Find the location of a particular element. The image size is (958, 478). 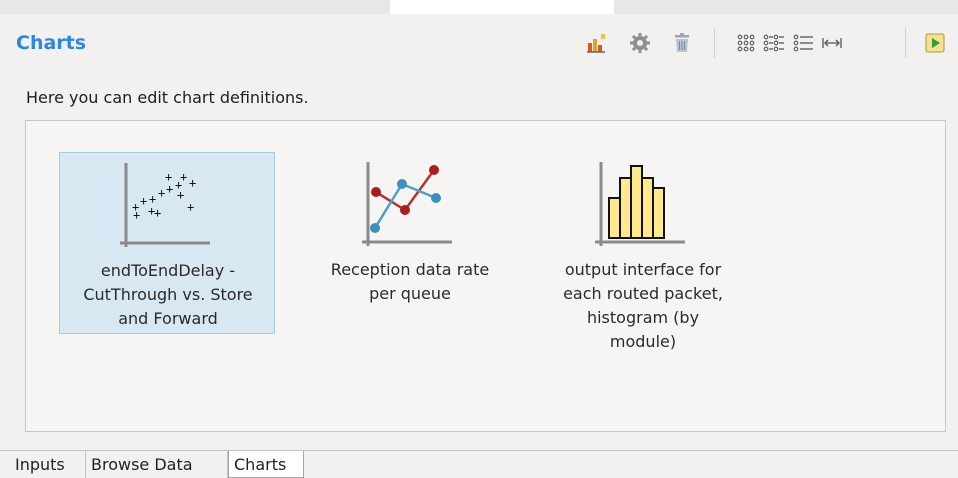

tab-charts: Charts is located at coordinates (266, 464).